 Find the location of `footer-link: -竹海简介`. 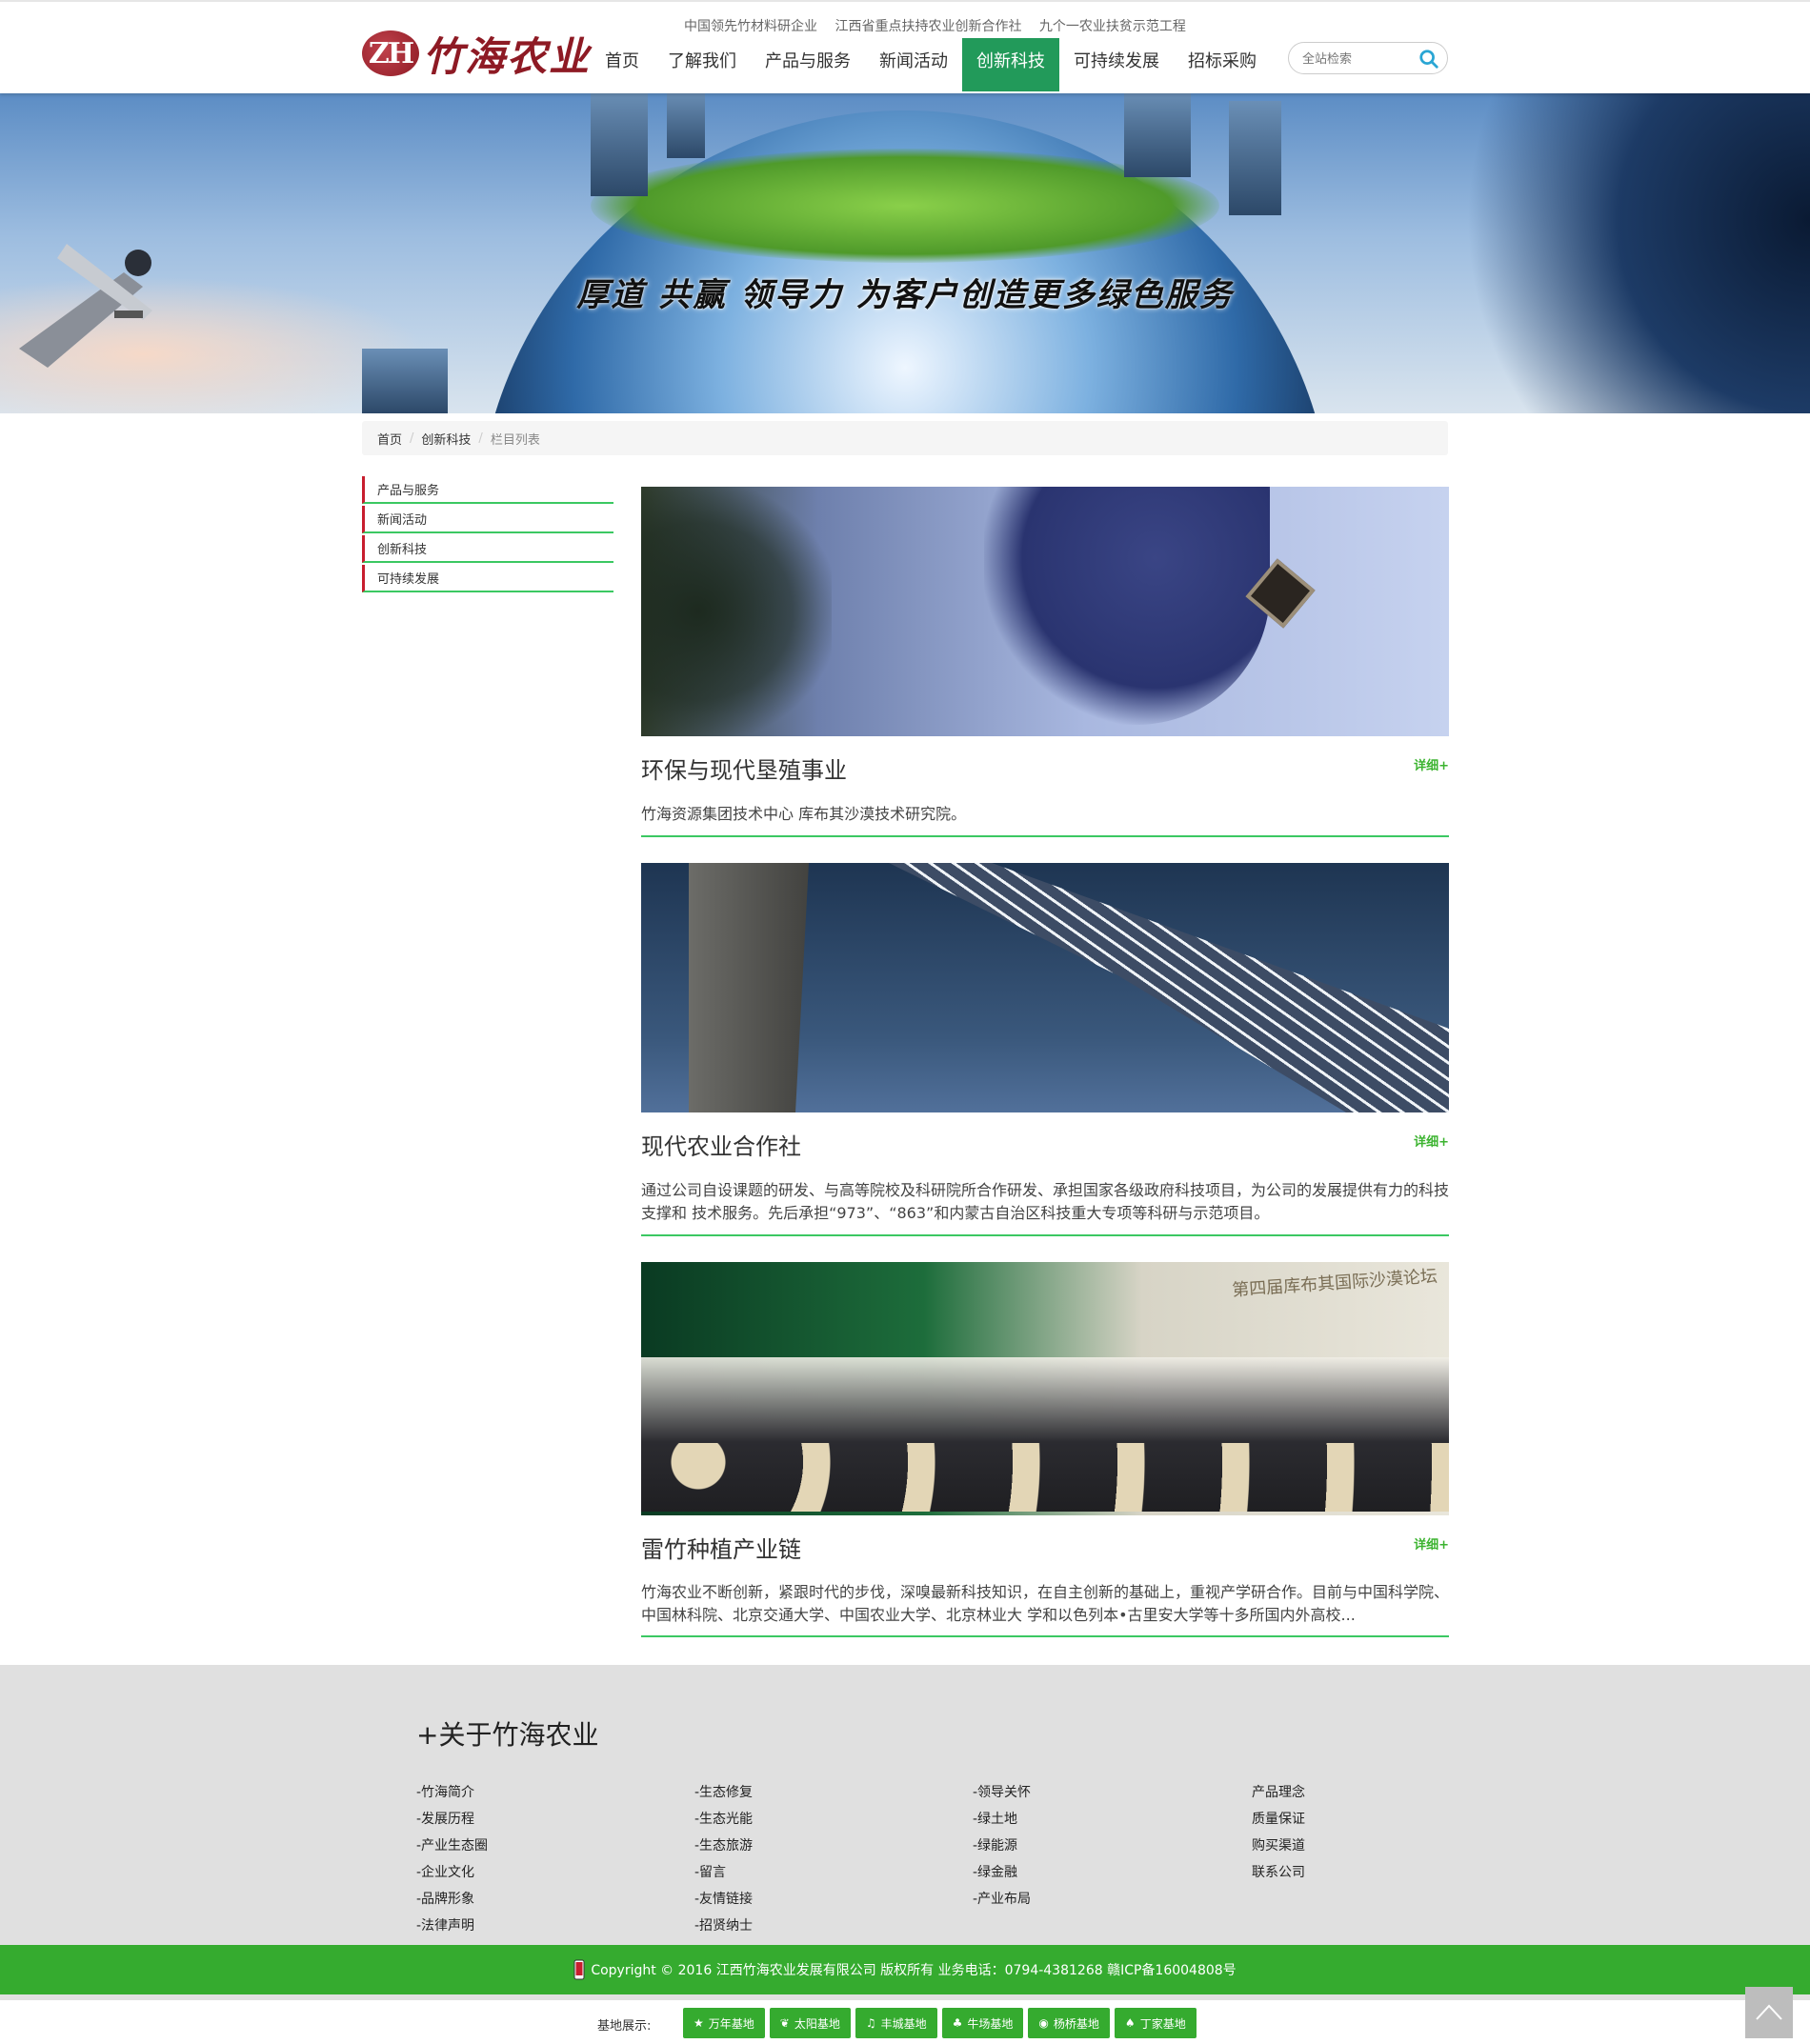

footer-link: -竹海简介 is located at coordinates (549, 1792).